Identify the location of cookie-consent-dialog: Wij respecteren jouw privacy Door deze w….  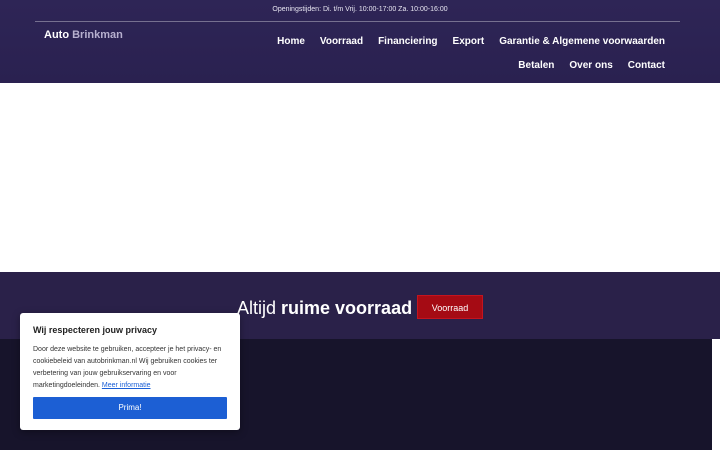
(130, 371).